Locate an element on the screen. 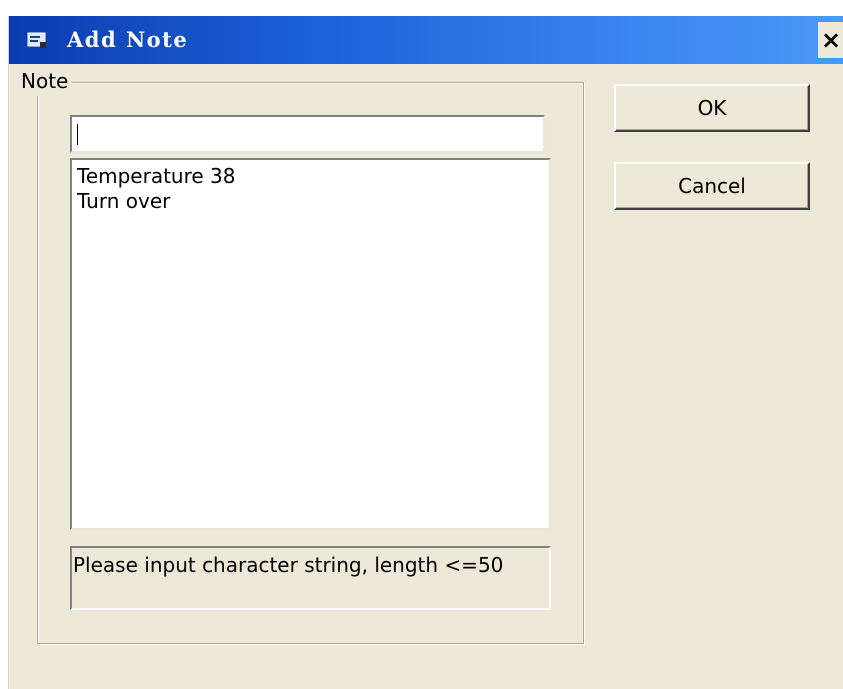 This screenshot has width=843, height=689. ok-button: OK is located at coordinates (712, 108).